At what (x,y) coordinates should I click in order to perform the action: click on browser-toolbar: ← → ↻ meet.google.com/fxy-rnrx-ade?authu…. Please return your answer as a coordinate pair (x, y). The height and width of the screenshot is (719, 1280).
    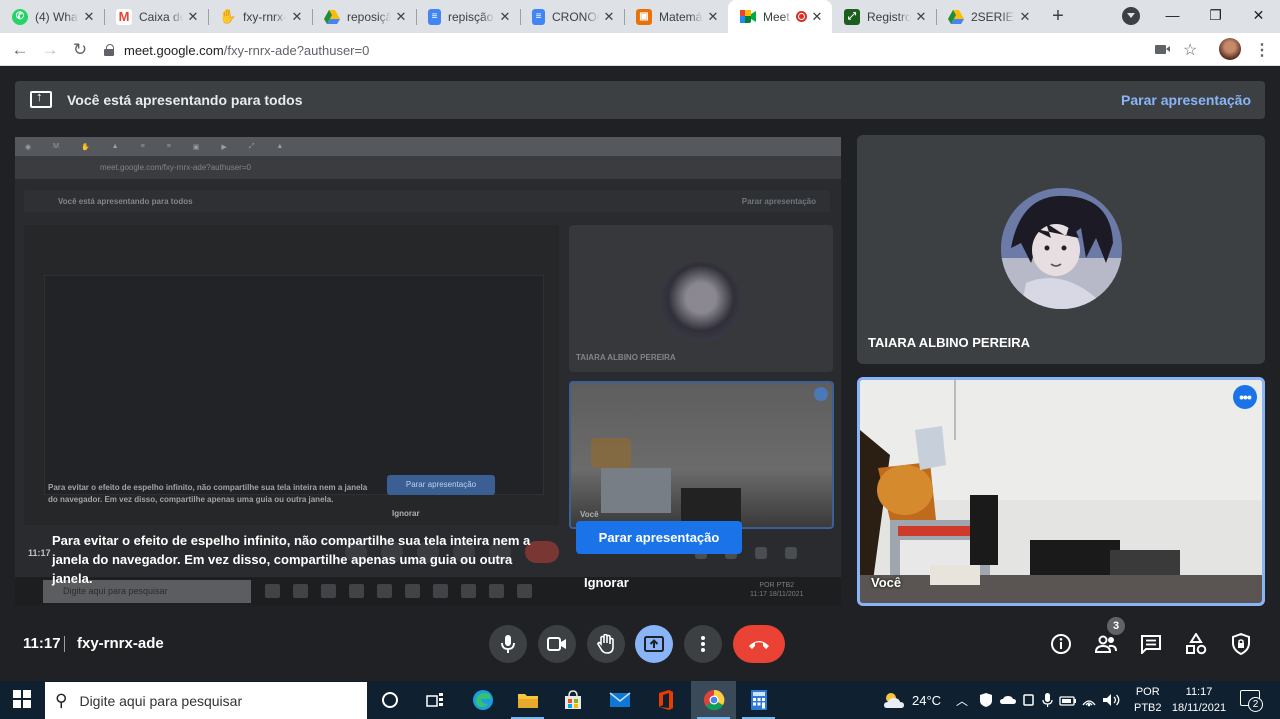
    Looking at the image, I should click on (640, 49).